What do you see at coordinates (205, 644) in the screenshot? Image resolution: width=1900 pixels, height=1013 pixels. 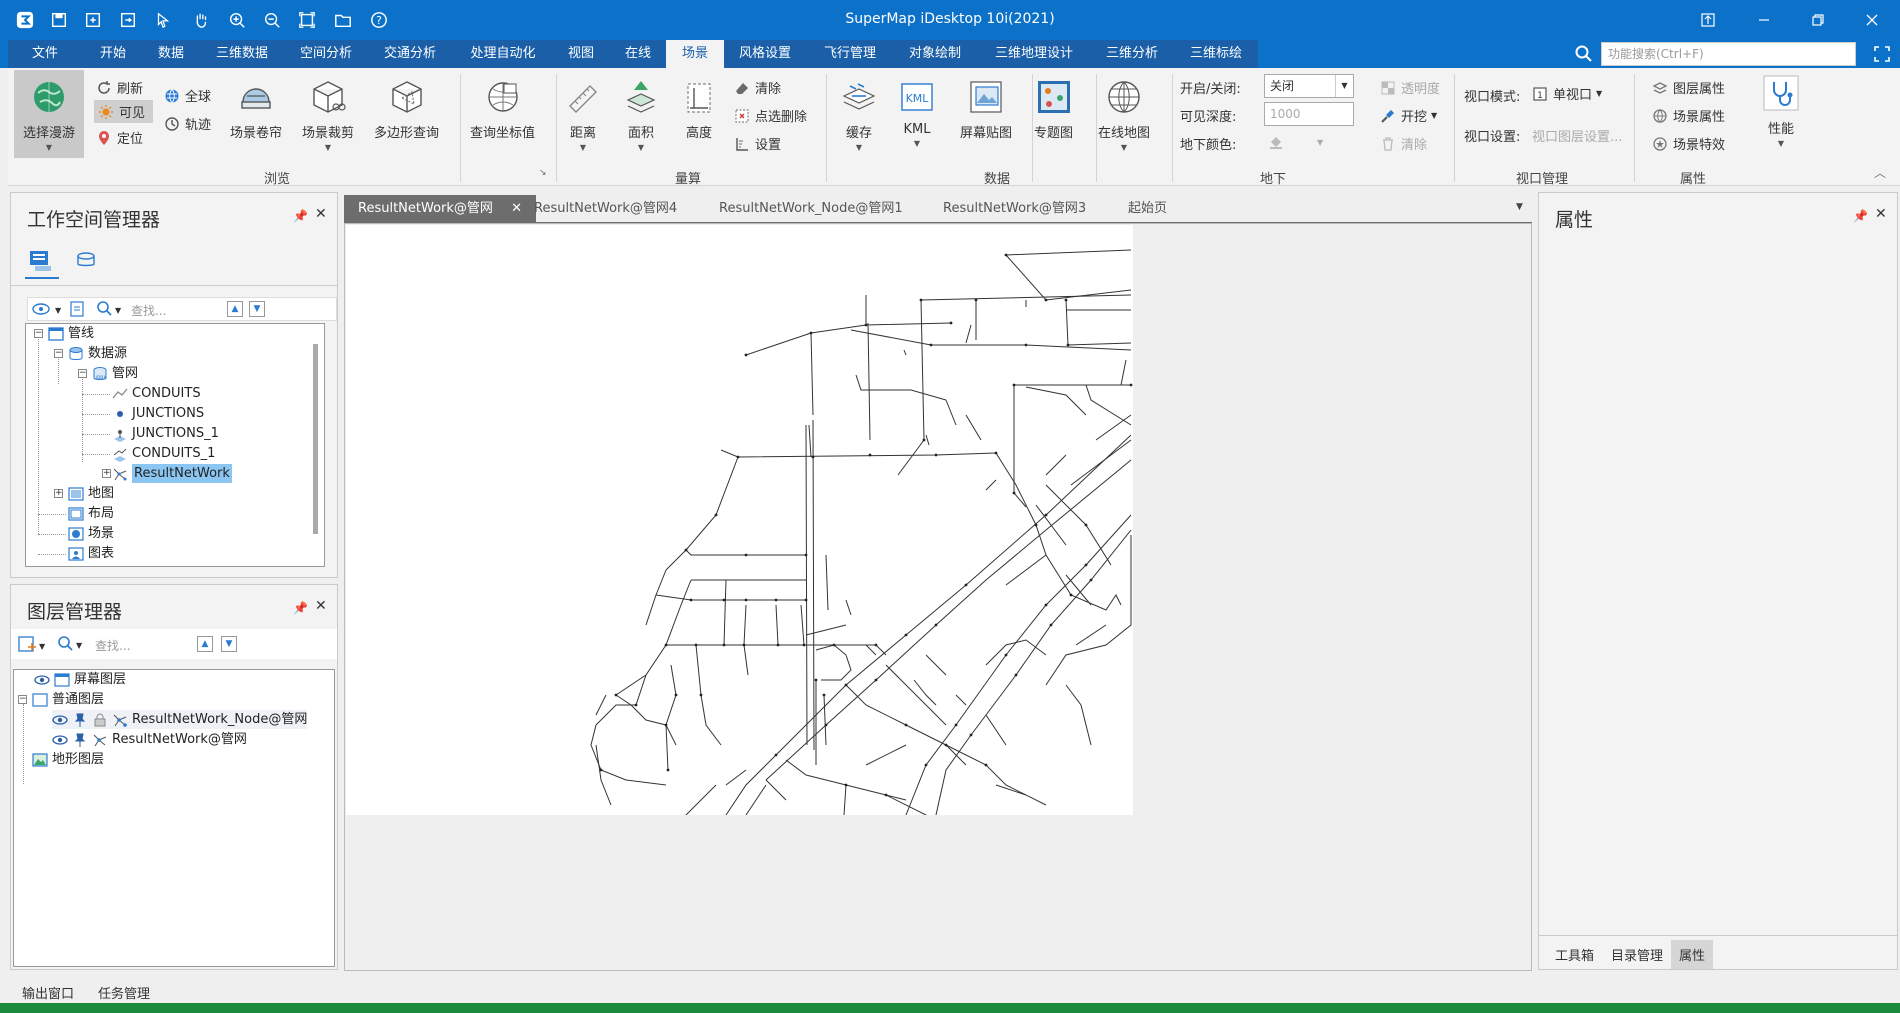 I see `layer-move-up-icon: ▲` at bounding box center [205, 644].